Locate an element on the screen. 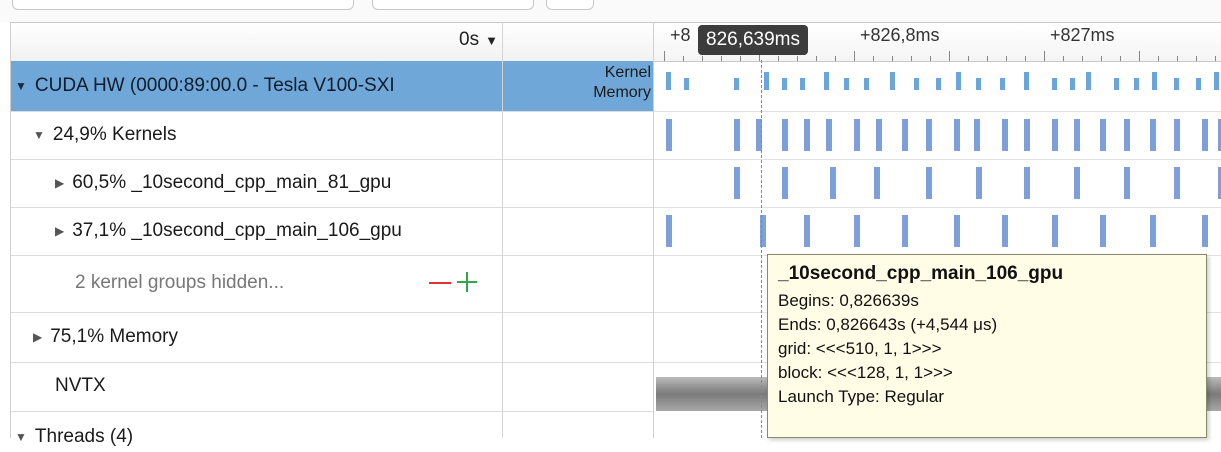 Image resolution: width=1221 pixels, height=452 pixels. tooltip-begins: Begins: 0,826639s is located at coordinates (848, 300).